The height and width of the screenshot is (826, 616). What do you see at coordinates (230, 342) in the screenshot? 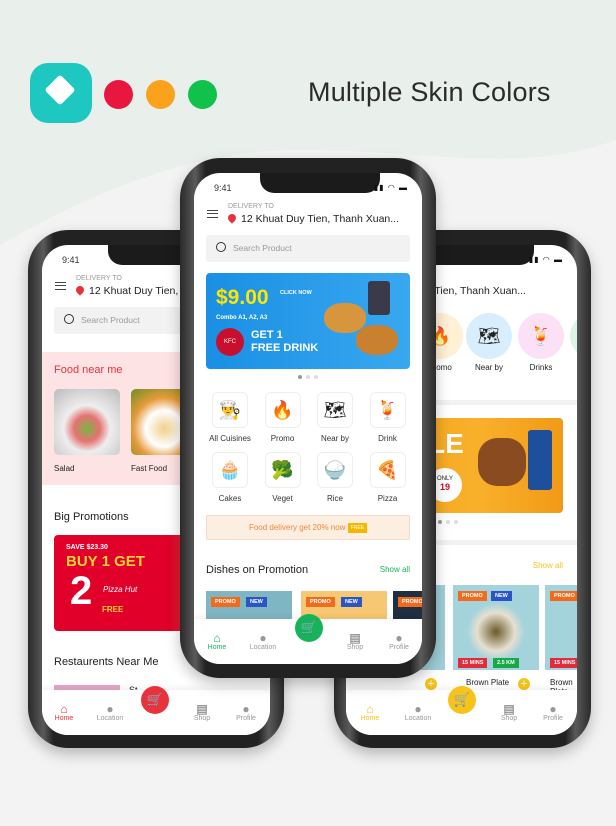
I see `kfc-logo: KFC` at bounding box center [230, 342].